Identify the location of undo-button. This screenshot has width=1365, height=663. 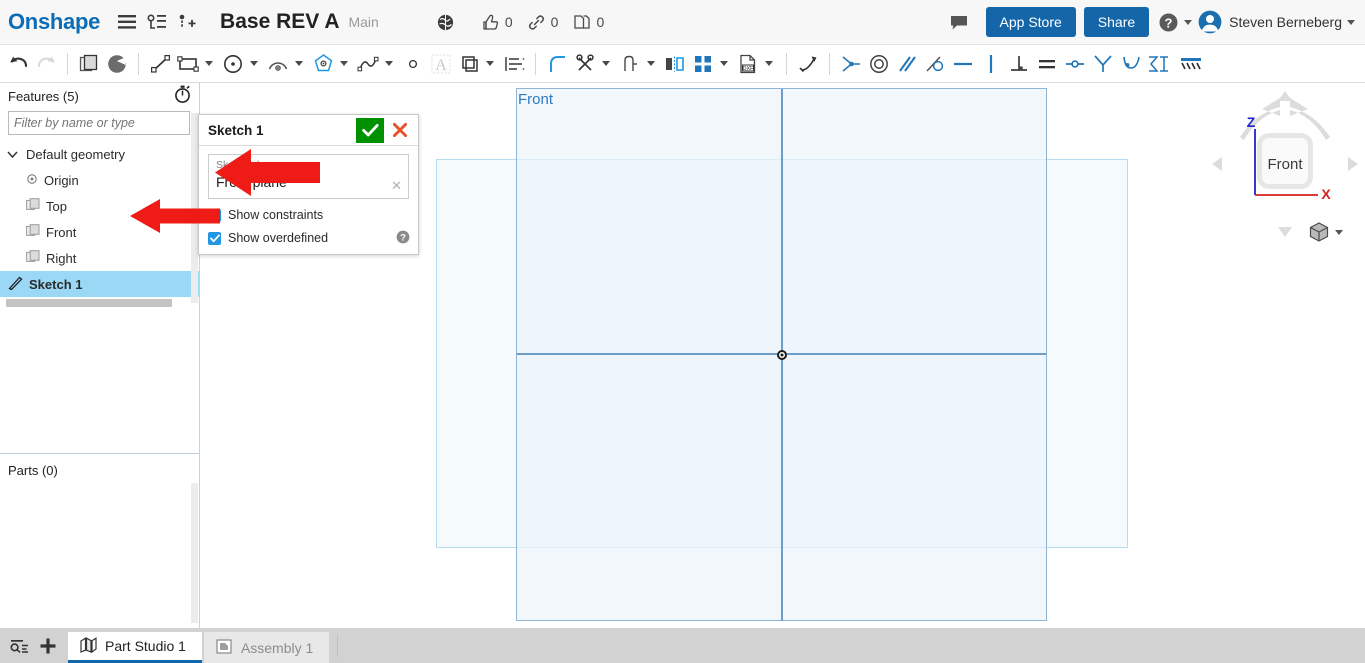
(18, 64).